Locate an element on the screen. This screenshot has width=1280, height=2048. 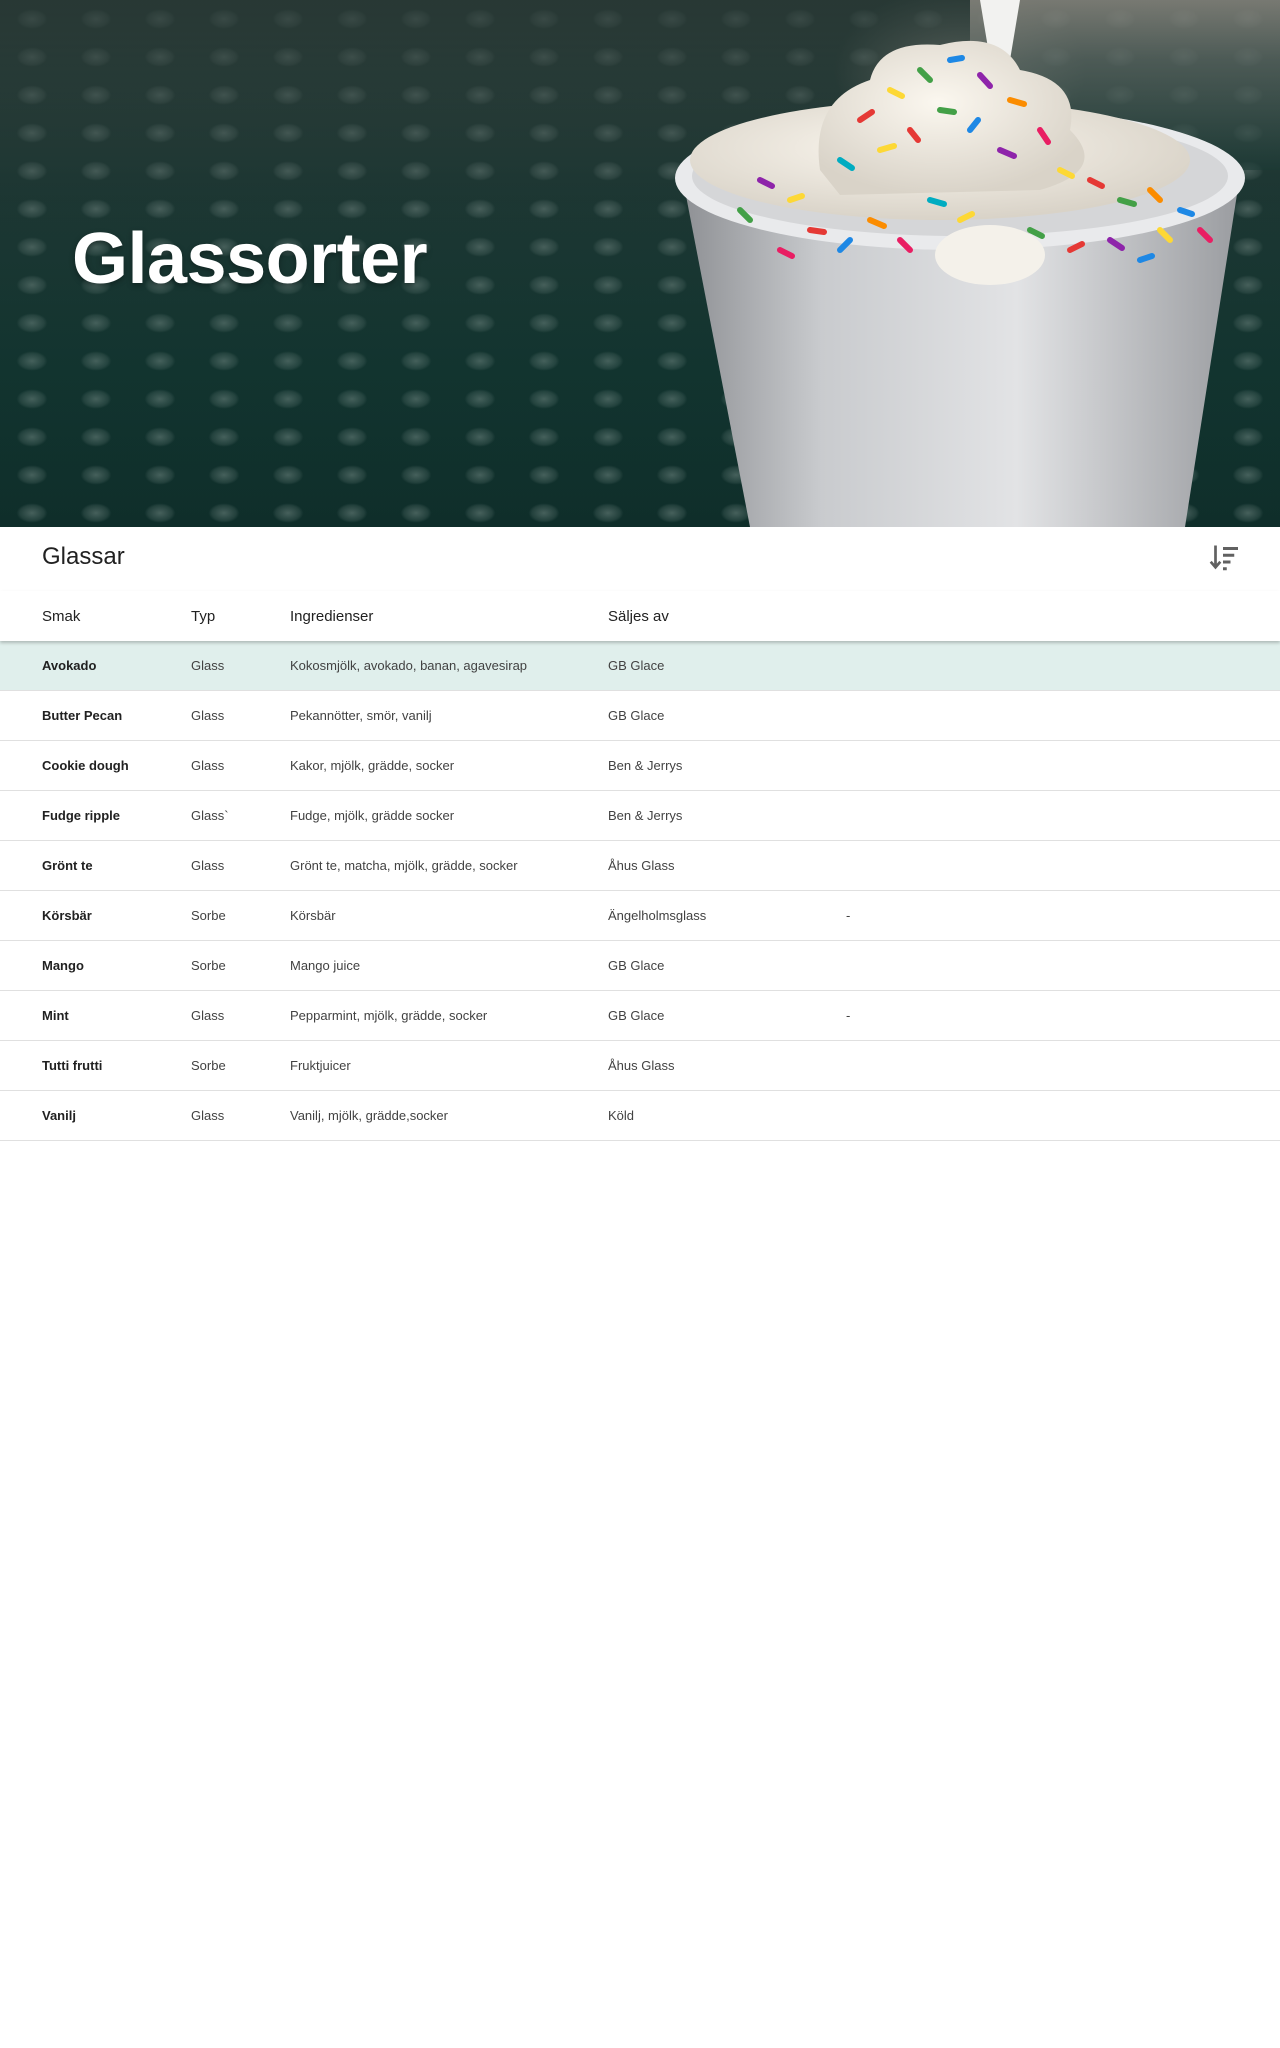
cell-ingredients: Fudge, mjölk, grädde socker is located at coordinates (449, 815).